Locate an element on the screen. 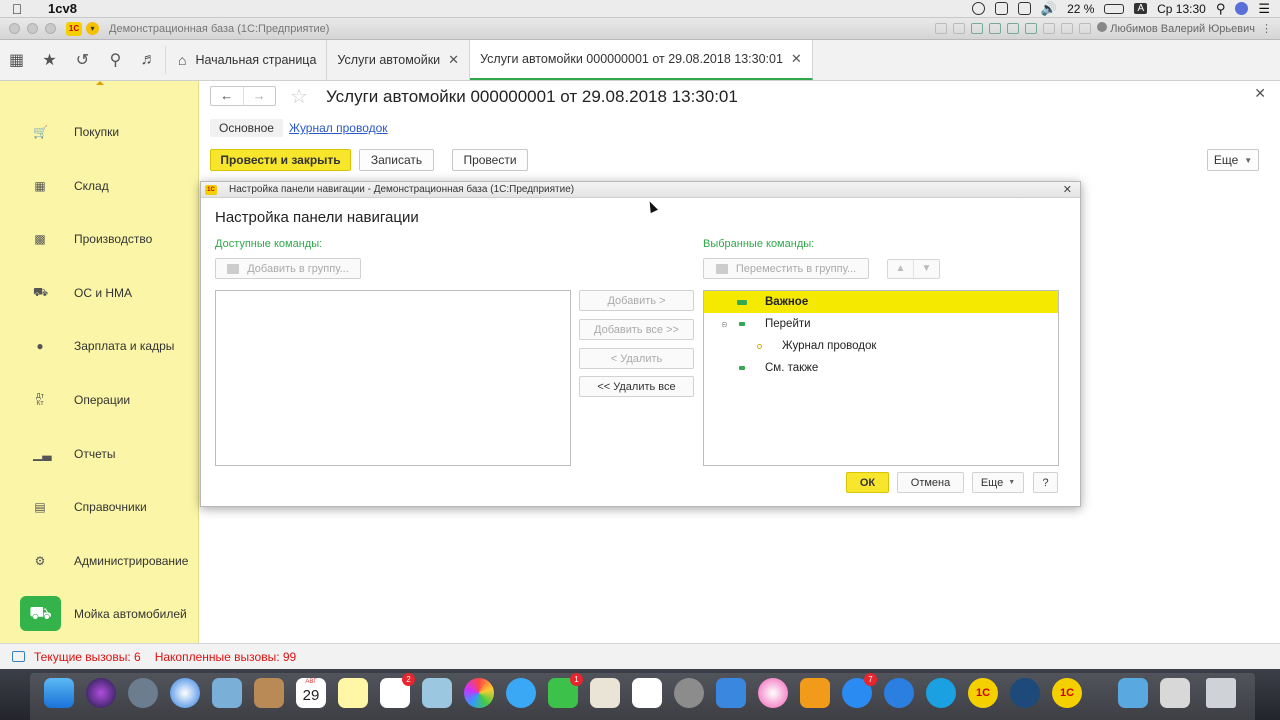 The height and width of the screenshot is (720, 1280). screen-icon is located at coordinates (1001, 8).